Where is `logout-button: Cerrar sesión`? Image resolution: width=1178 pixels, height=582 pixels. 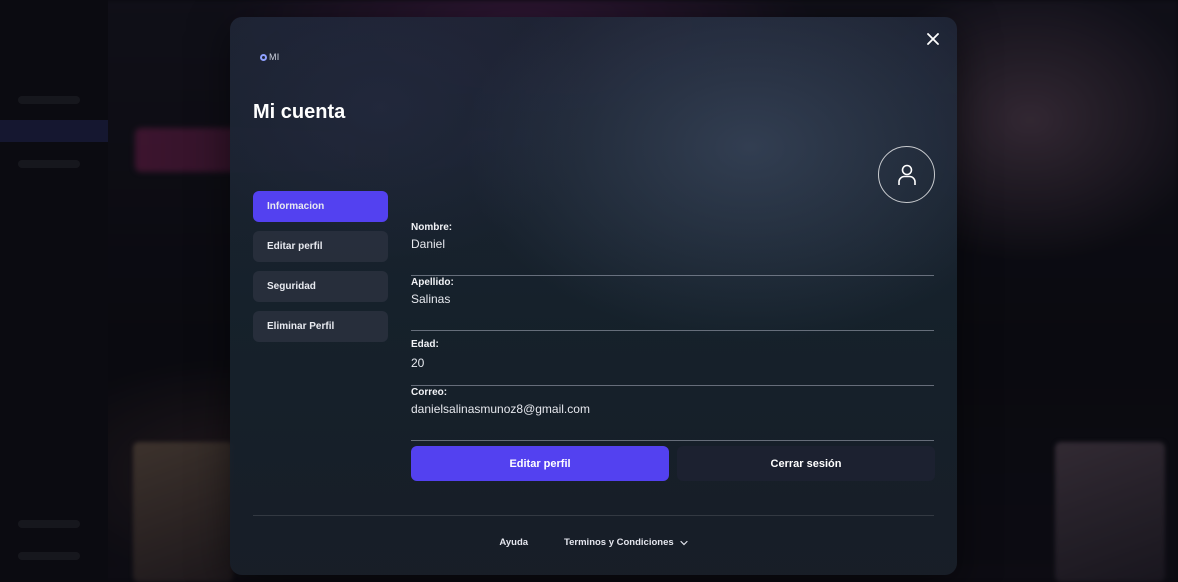 logout-button: Cerrar sesión is located at coordinates (806, 463).